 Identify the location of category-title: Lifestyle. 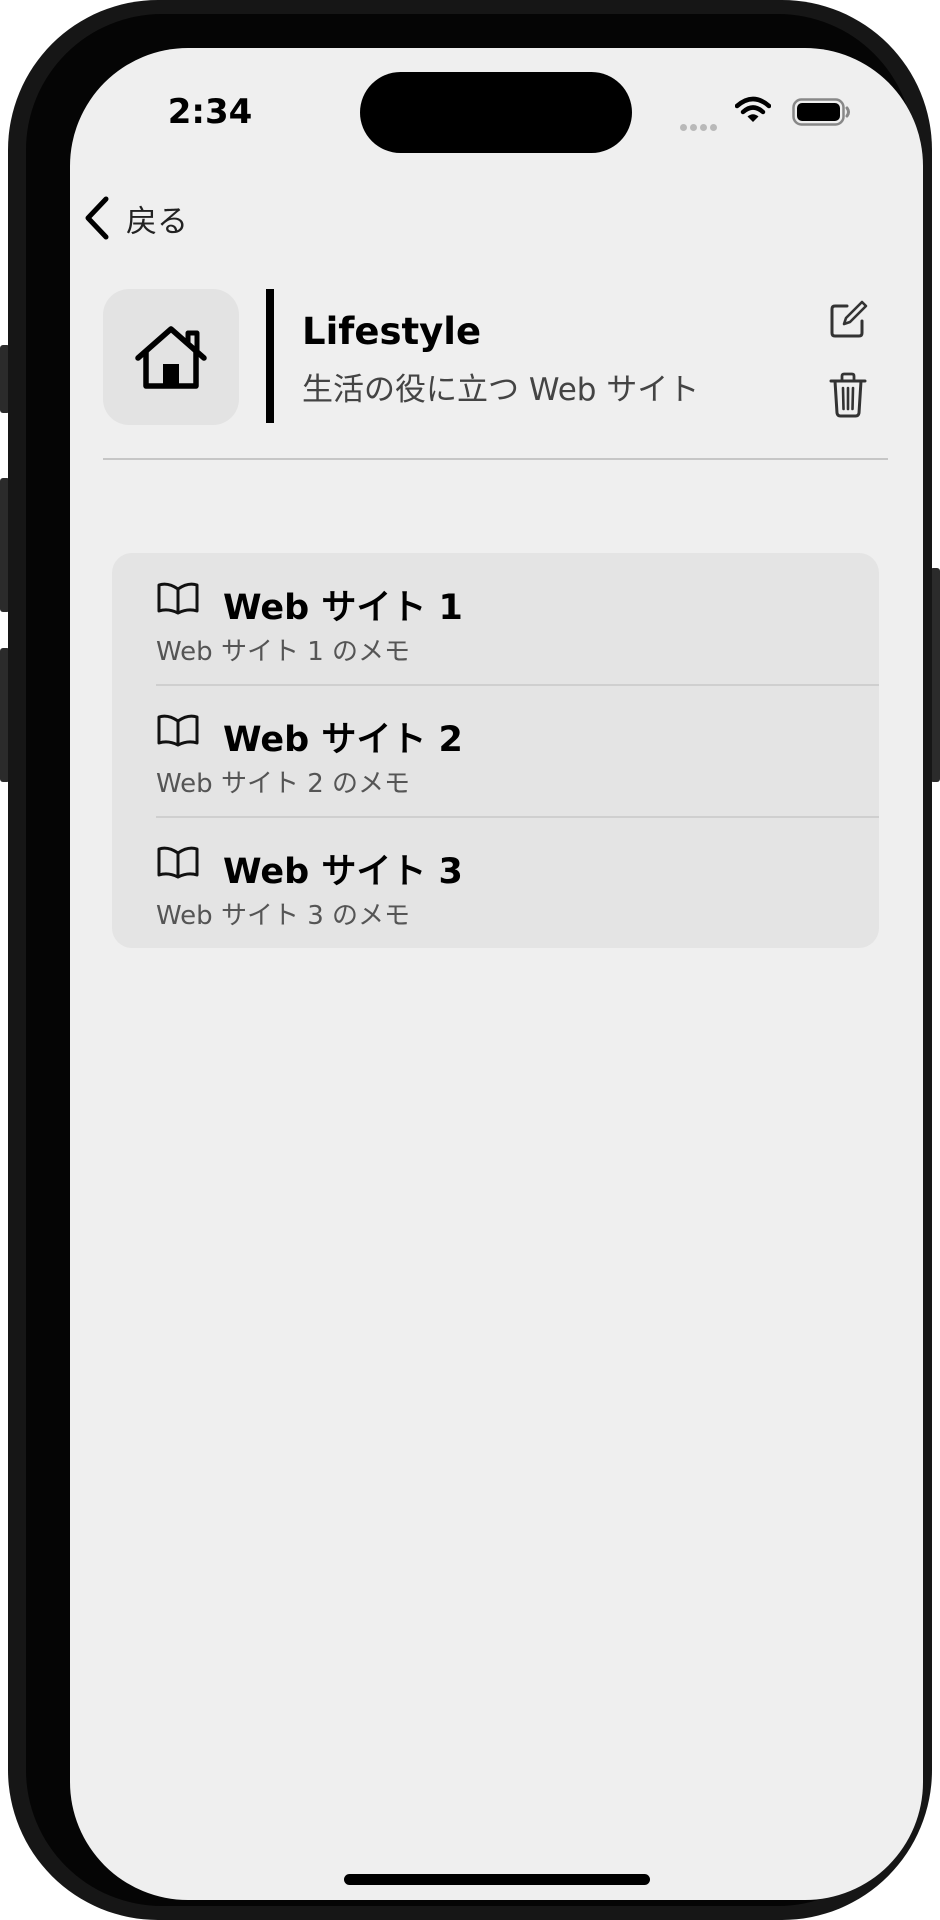
(392, 331).